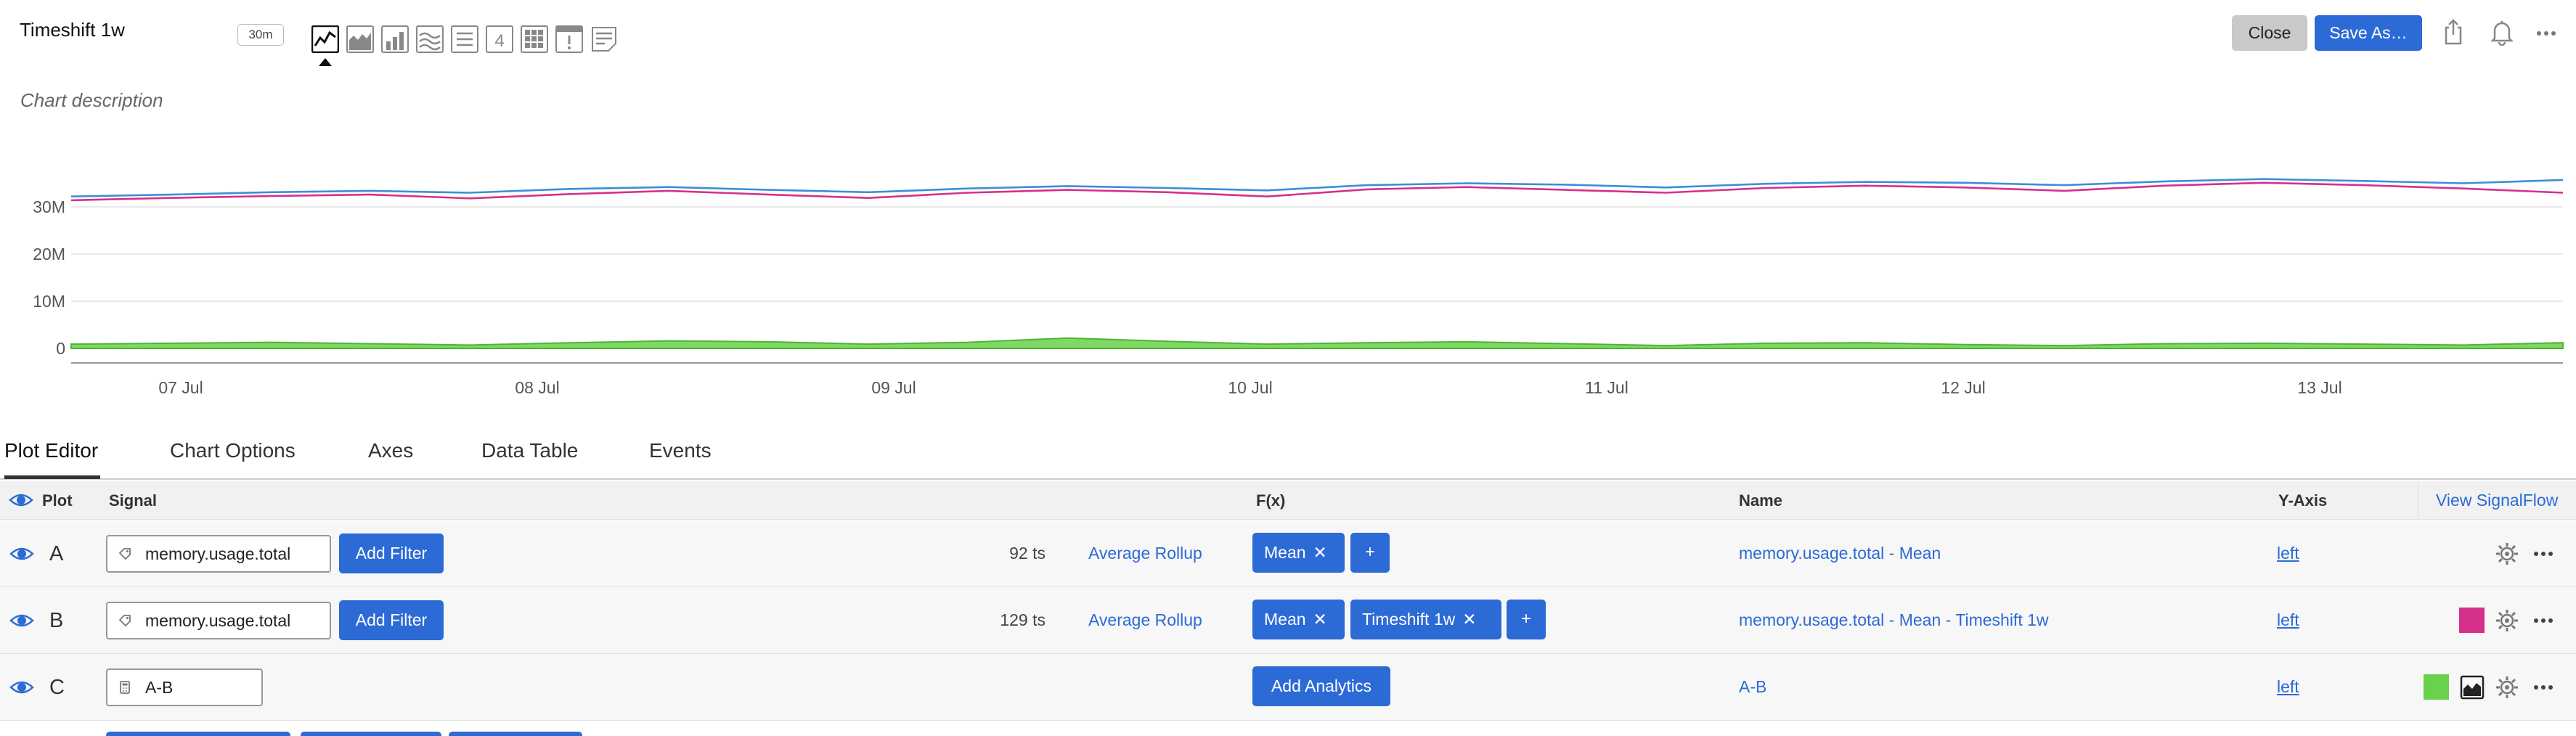 The width and height of the screenshot is (2576, 736). Describe the element at coordinates (534, 39) in the screenshot. I see `heatmap-icon` at that location.